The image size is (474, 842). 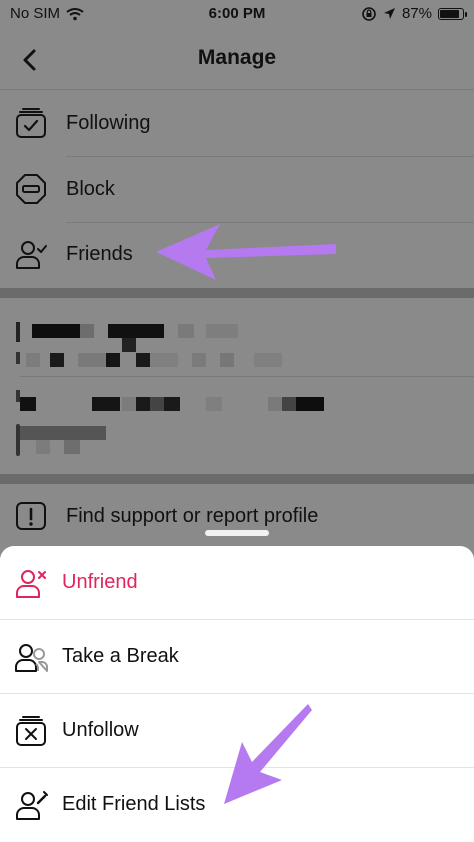 What do you see at coordinates (134, 804) in the screenshot?
I see `sheet-item-label: Edit Friend Lists` at bounding box center [134, 804].